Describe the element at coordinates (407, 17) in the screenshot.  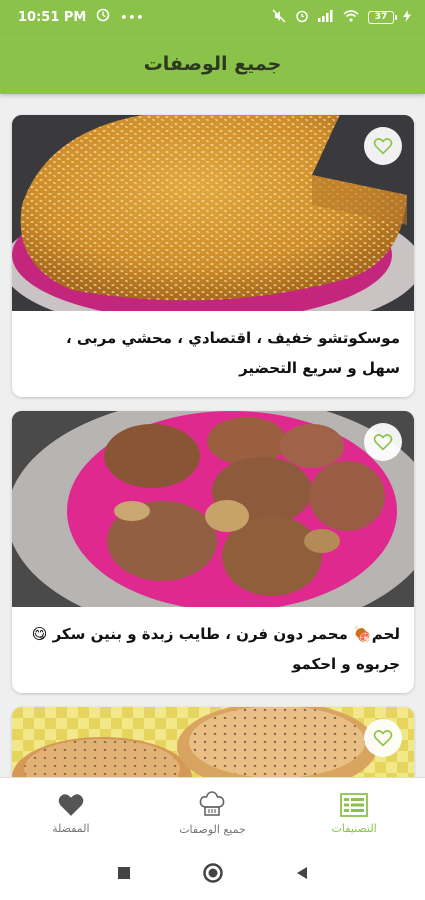
I see `charging-icon` at that location.